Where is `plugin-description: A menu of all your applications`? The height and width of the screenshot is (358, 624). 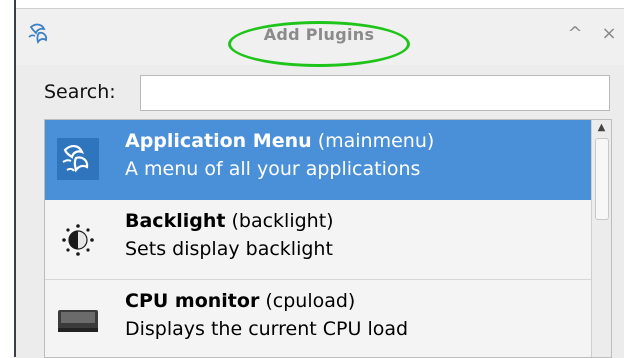
plugin-description: A menu of all your applications is located at coordinates (273, 169).